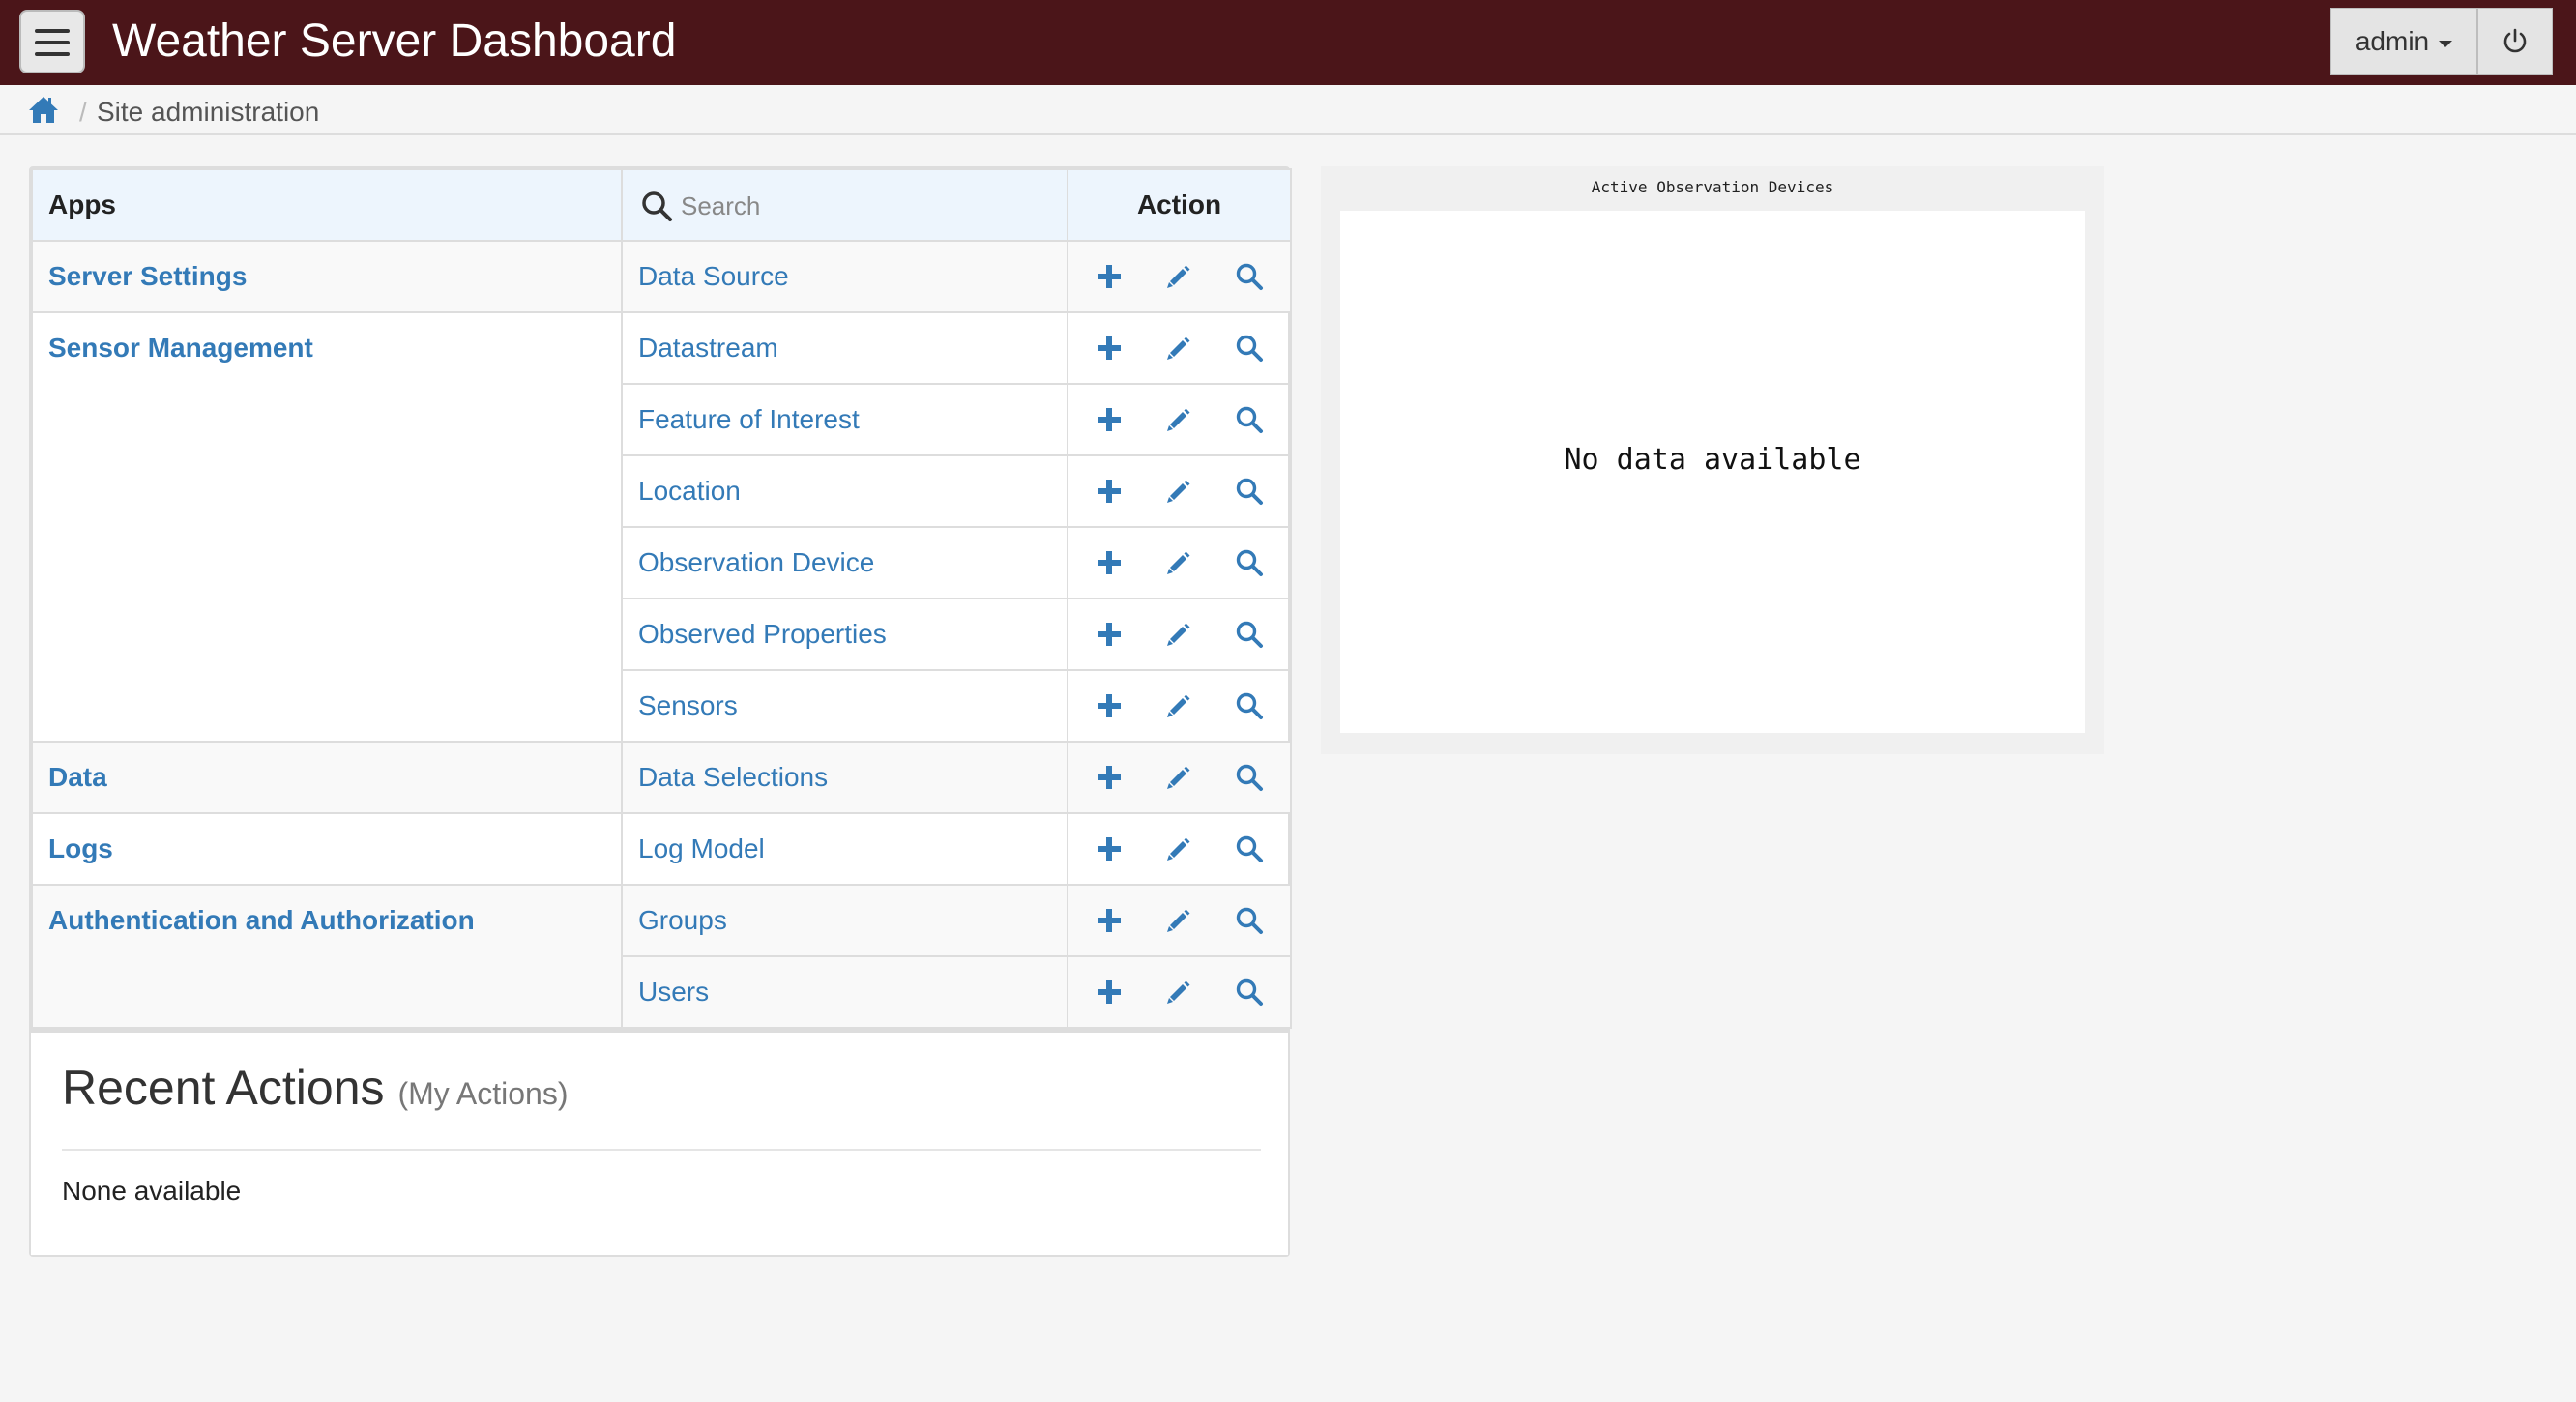 Image resolution: width=2576 pixels, height=1402 pixels. What do you see at coordinates (855, 206) in the screenshot?
I see `search-input` at bounding box center [855, 206].